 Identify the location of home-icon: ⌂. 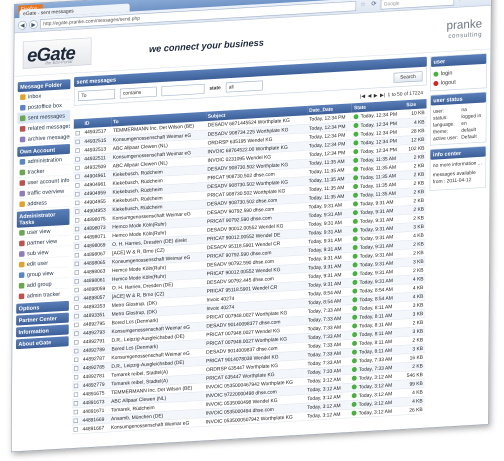
(483, 1).